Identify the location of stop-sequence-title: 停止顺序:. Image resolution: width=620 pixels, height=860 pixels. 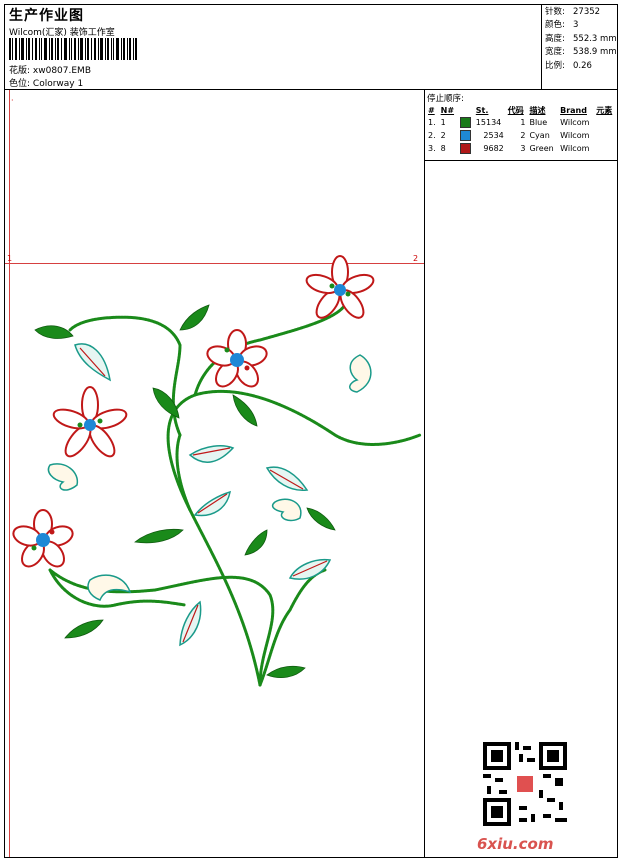
(445, 99).